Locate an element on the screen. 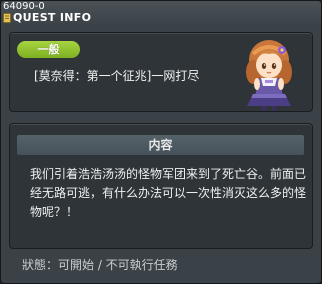  npc-portrait-icon is located at coordinates (269, 75).